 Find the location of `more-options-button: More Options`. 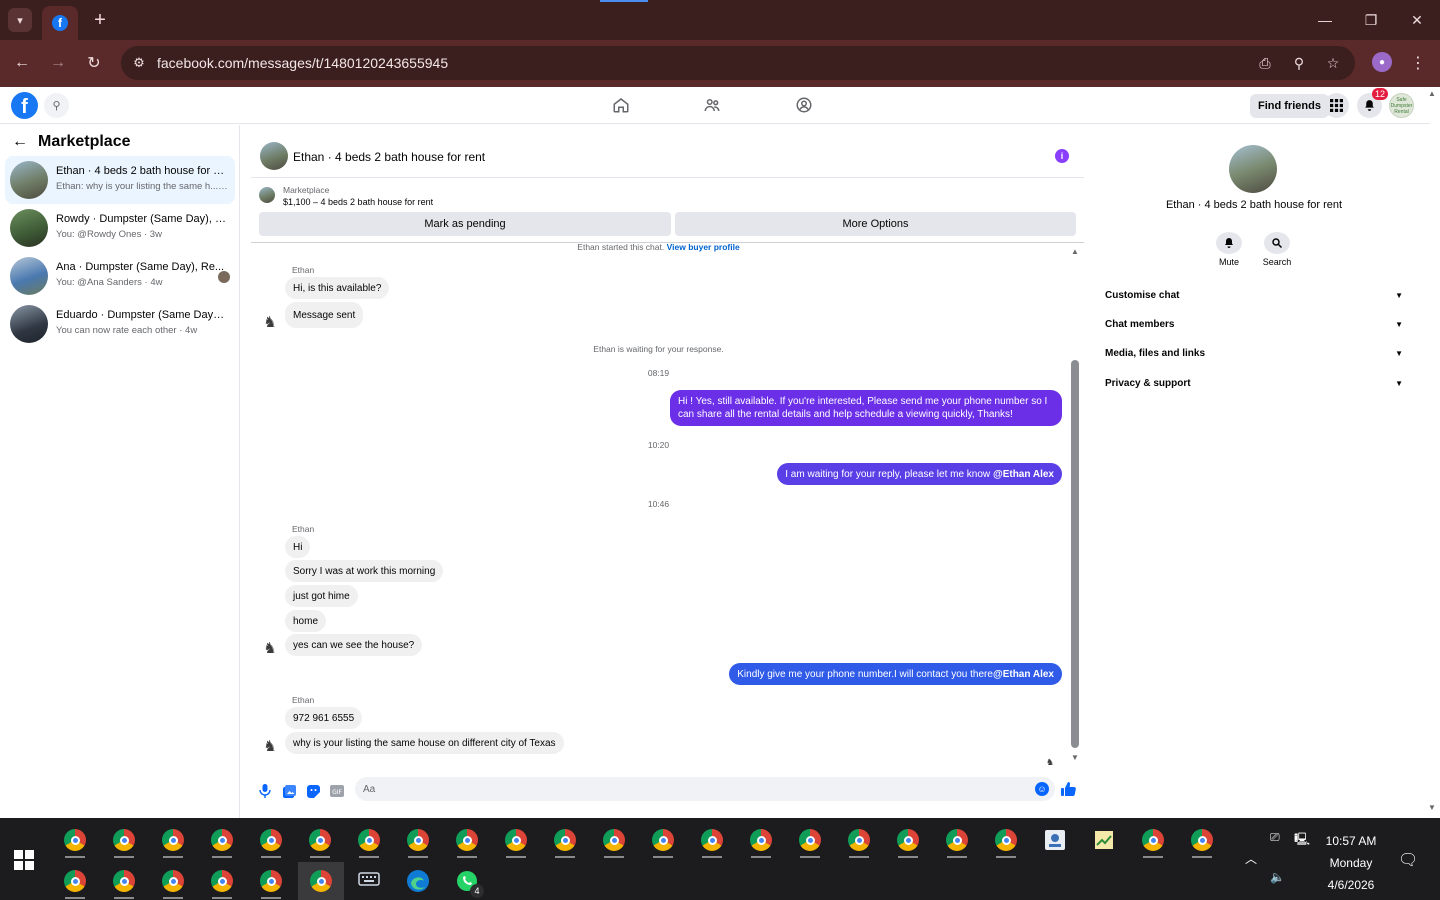

more-options-button: More Options is located at coordinates (875, 224).